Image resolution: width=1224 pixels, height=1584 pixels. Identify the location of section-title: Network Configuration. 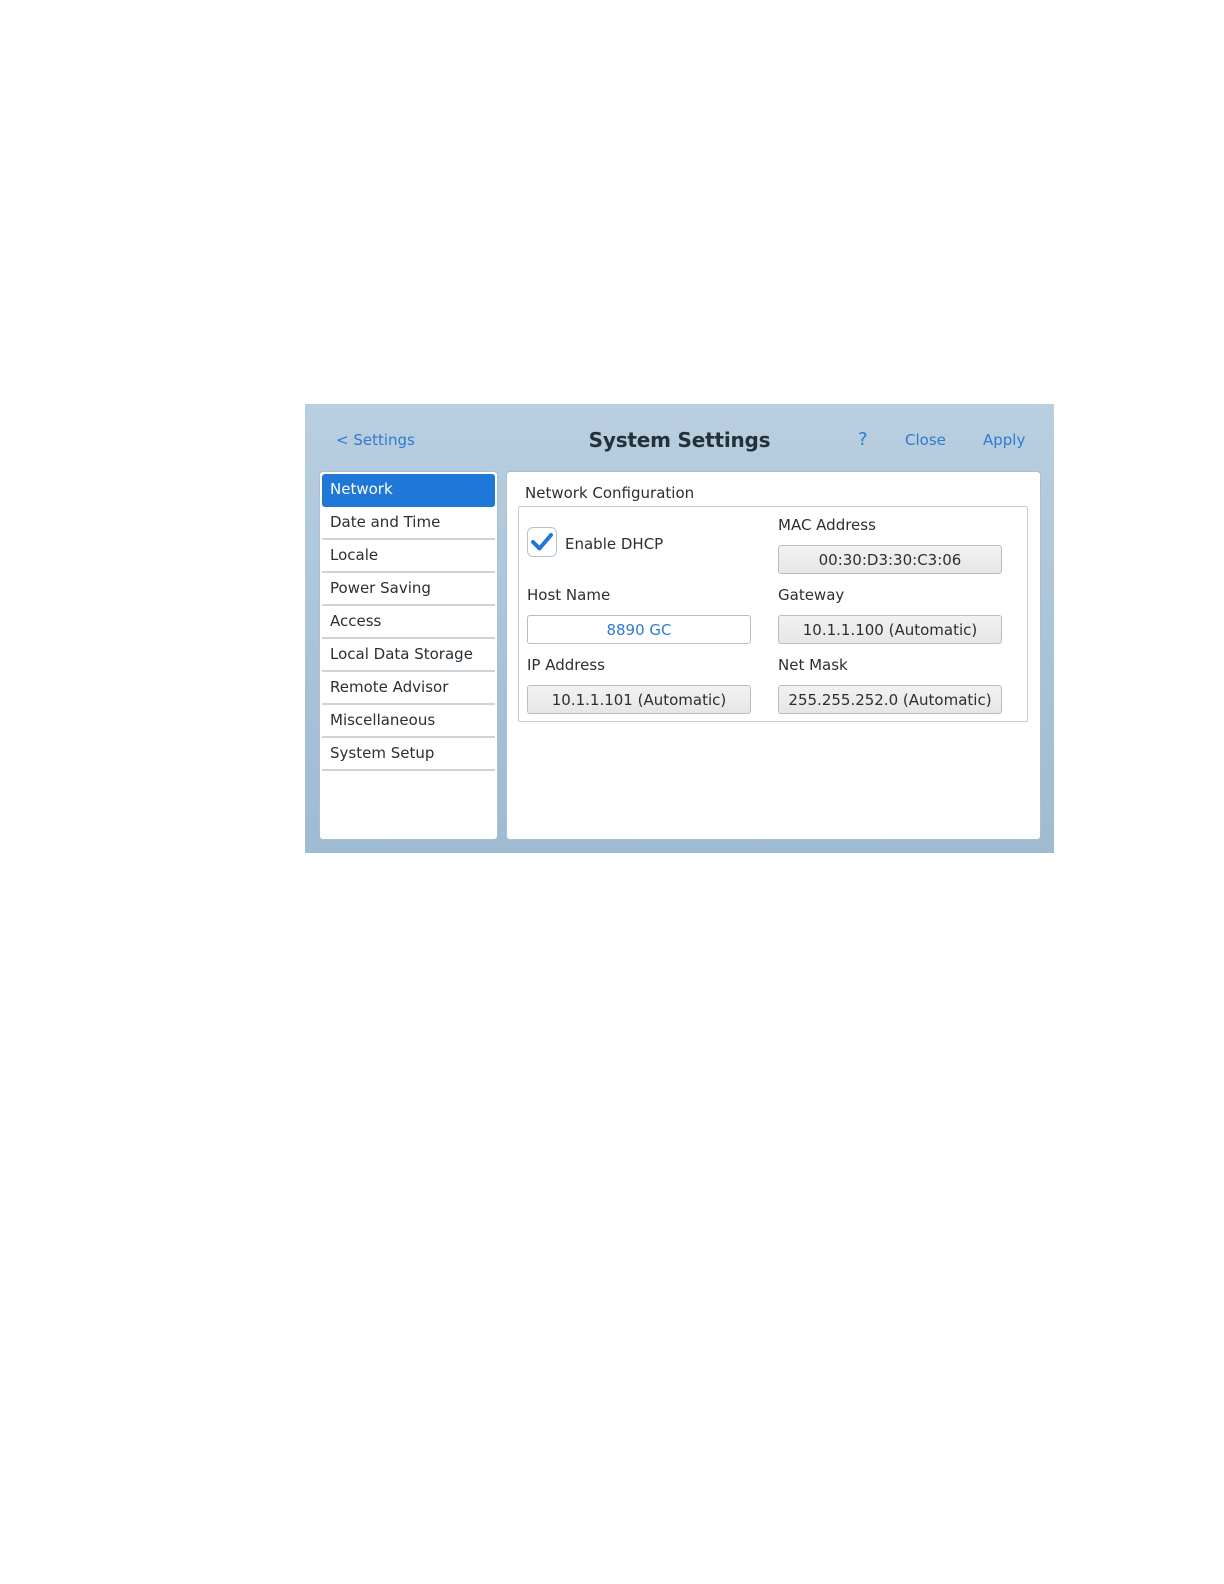
(610, 493).